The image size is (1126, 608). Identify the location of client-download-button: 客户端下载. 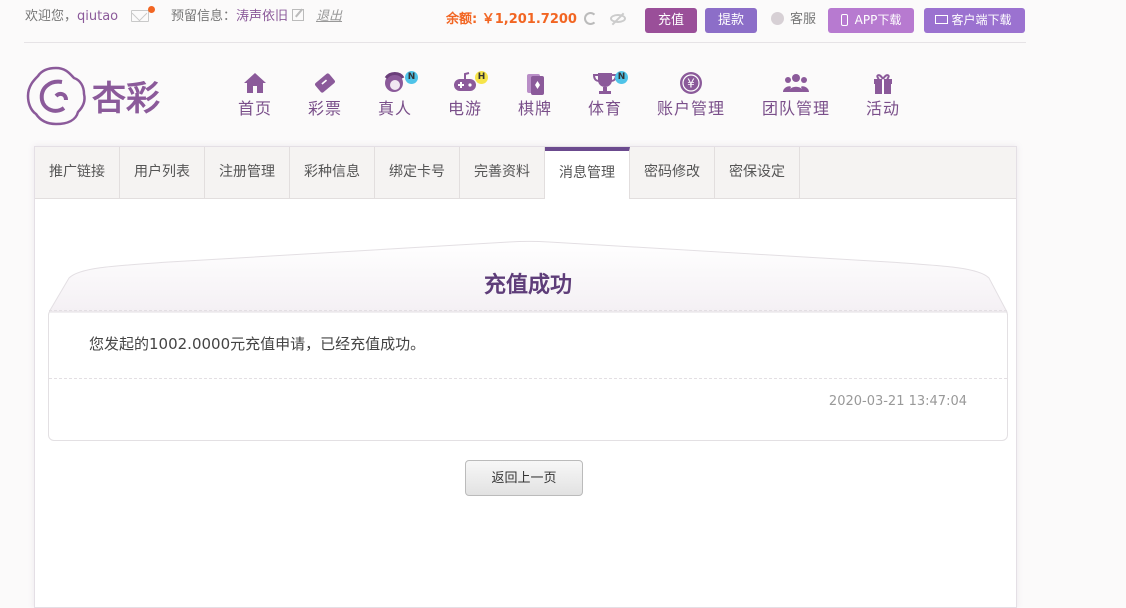
(974, 20).